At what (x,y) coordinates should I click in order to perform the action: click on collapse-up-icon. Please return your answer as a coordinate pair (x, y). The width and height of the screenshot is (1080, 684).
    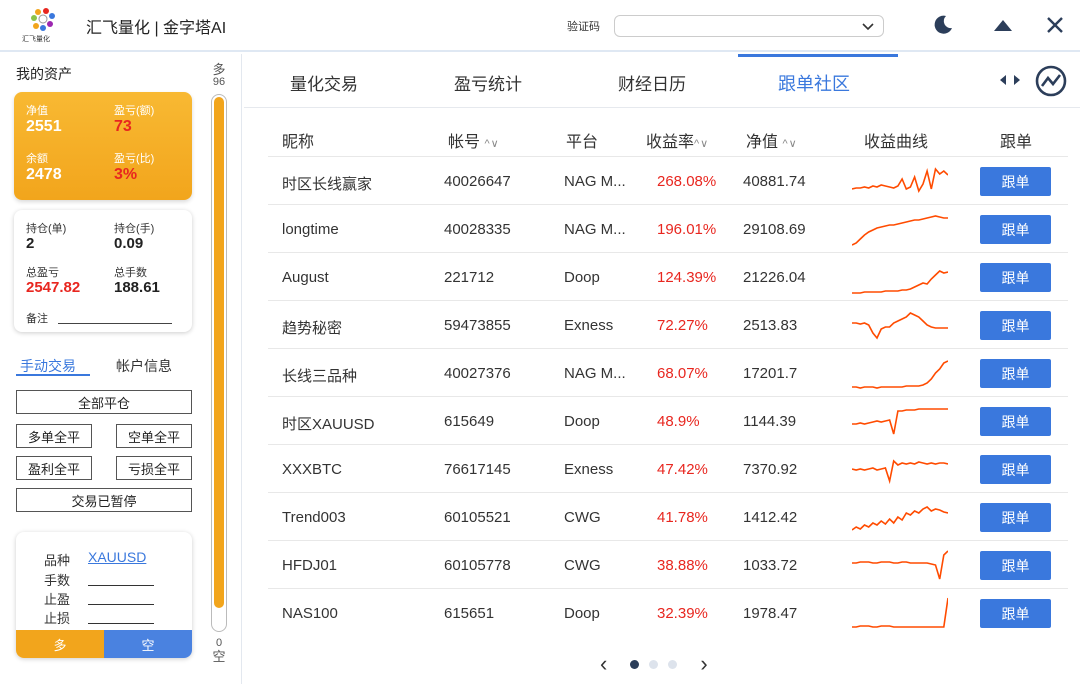
    Looking at the image, I should click on (1003, 25).